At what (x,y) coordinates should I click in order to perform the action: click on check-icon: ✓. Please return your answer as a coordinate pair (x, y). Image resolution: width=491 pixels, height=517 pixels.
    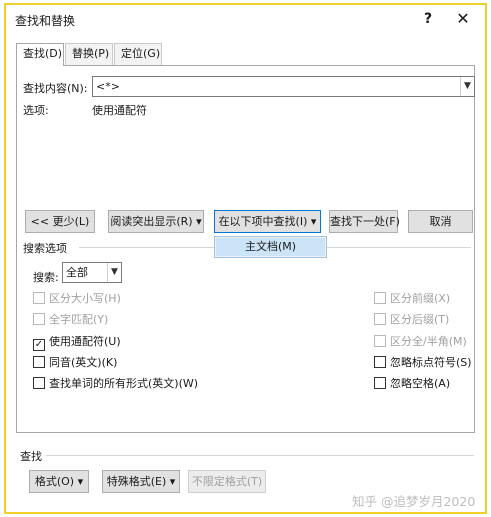
    Looking at the image, I should click on (39, 345).